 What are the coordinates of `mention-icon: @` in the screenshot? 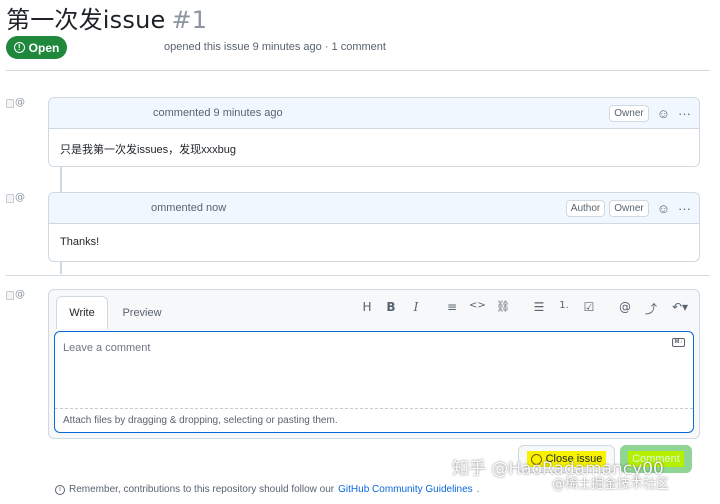 It's located at (625, 307).